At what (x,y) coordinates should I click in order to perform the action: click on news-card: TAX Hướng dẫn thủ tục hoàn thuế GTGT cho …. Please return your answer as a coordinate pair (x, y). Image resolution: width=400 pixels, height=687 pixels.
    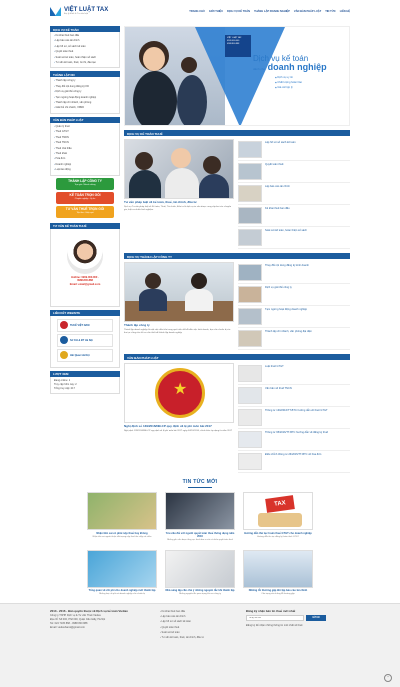
    Looking at the image, I should click on (278, 517).